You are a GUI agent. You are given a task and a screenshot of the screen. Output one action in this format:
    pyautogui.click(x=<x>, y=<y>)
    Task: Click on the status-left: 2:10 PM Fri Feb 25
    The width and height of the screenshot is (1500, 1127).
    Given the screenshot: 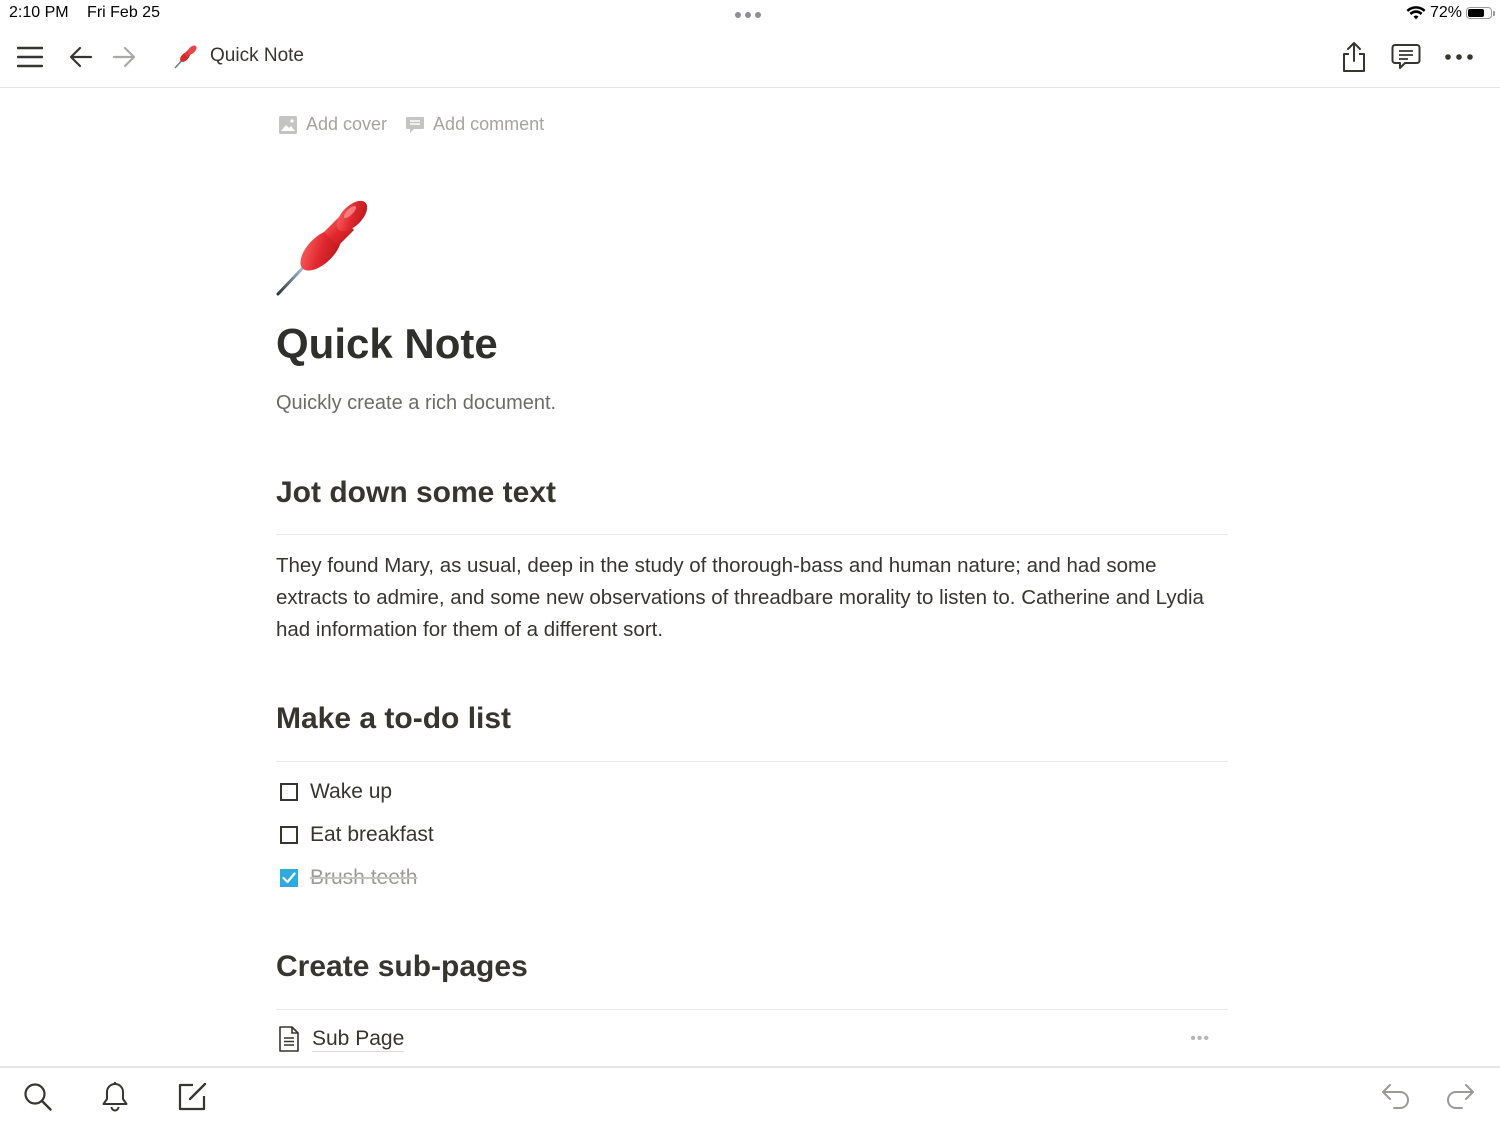 What is the action you would take?
    pyautogui.click(x=84, y=13)
    